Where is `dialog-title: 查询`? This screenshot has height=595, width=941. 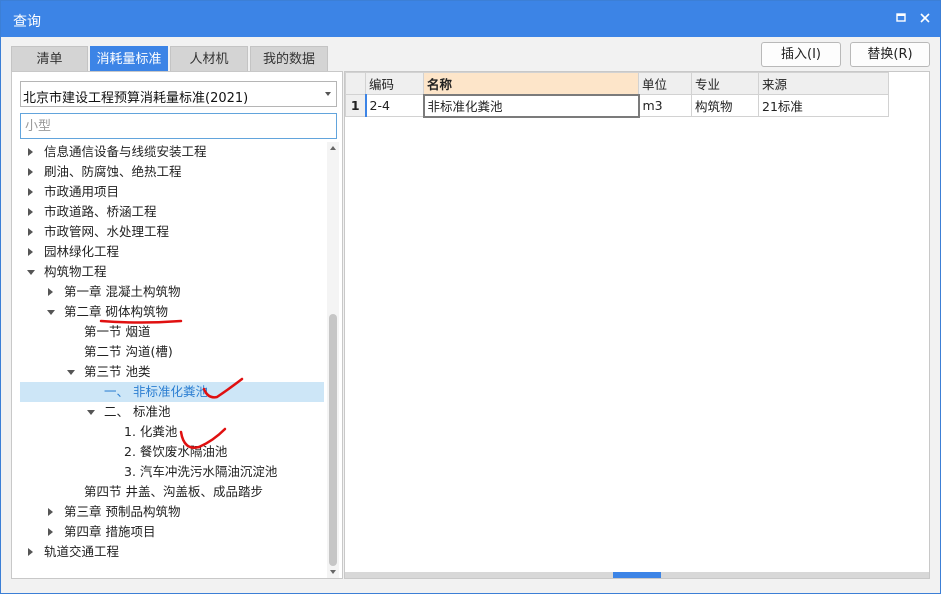 dialog-title: 查询 is located at coordinates (27, 22).